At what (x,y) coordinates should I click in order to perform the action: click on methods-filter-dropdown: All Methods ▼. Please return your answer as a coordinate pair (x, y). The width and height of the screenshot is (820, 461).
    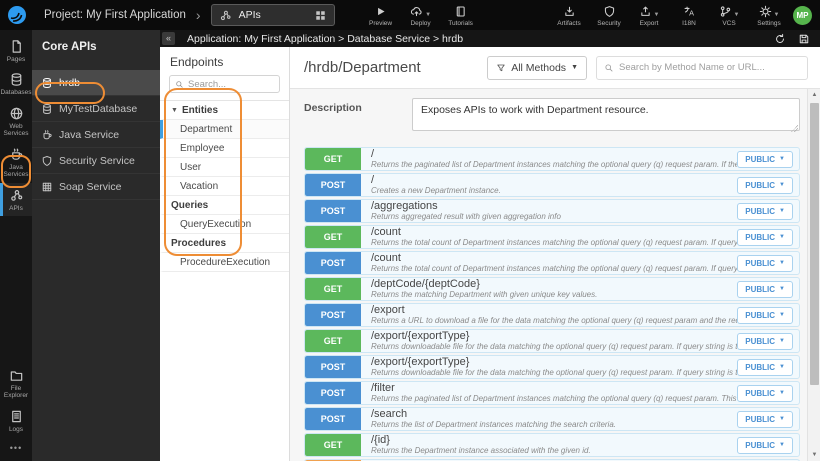
    Looking at the image, I should click on (537, 67).